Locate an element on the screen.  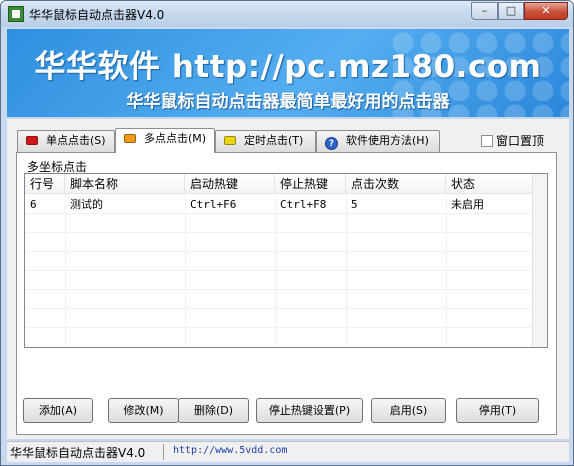
column-header-status: 状态 is located at coordinates (490, 184).